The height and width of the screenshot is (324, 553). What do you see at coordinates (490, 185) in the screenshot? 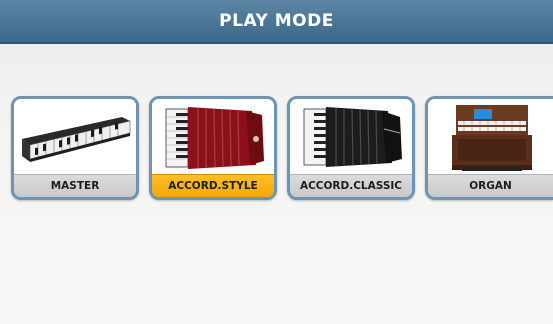
I see `mode-label: ORGAN` at bounding box center [490, 185].